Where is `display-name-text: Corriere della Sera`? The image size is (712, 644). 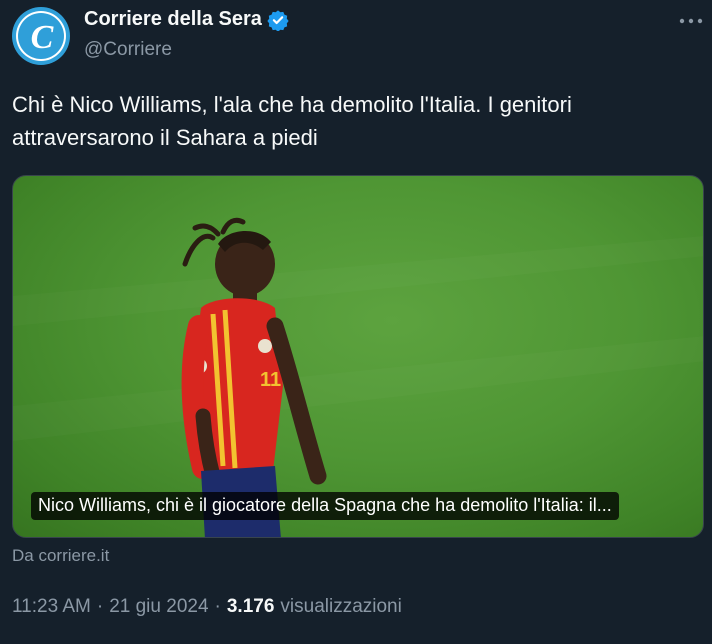 display-name-text: Corriere della Sera is located at coordinates (173, 19).